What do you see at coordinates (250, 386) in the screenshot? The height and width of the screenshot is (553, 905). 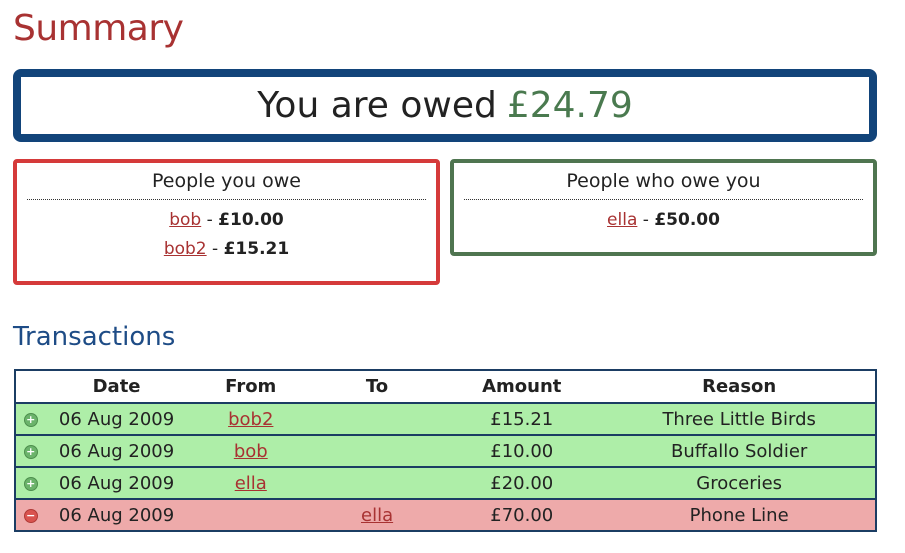 I see `column-header-from: From` at bounding box center [250, 386].